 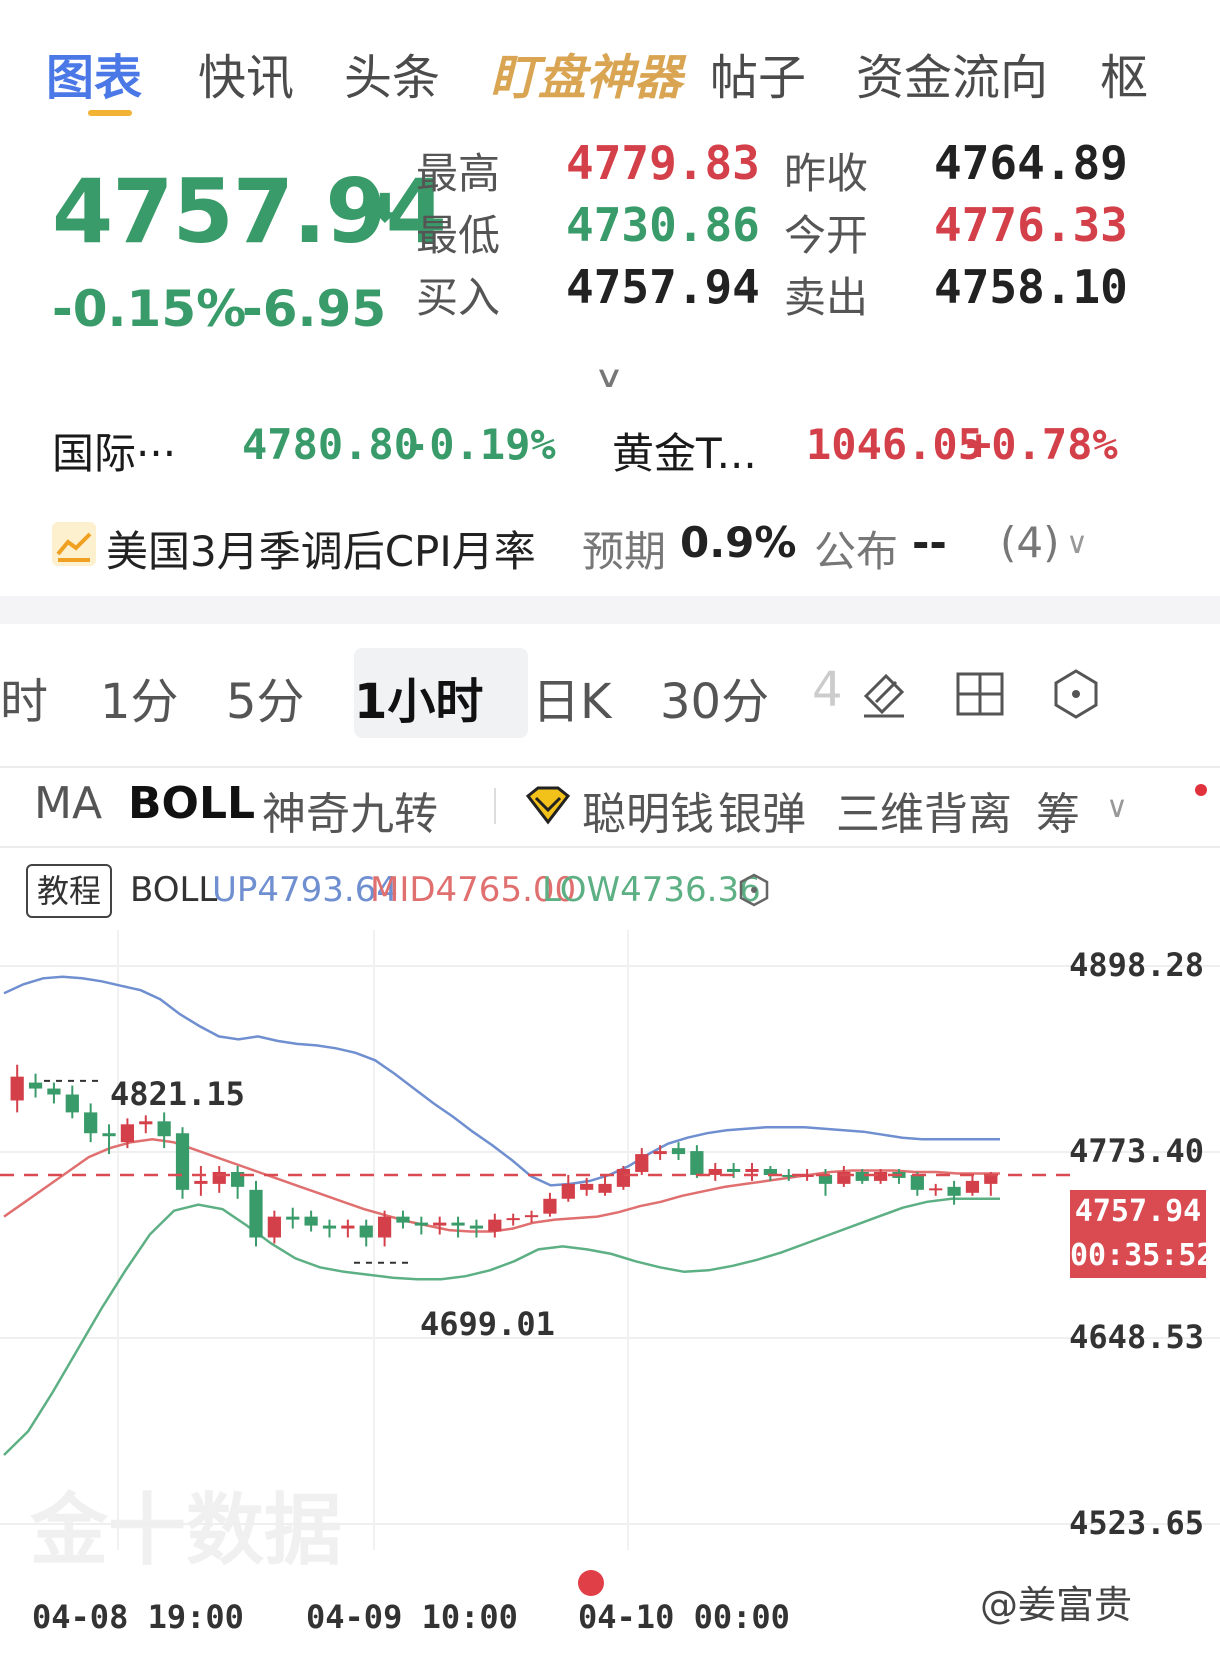 I want to click on high-value: 4779.83, so click(x=663, y=163).